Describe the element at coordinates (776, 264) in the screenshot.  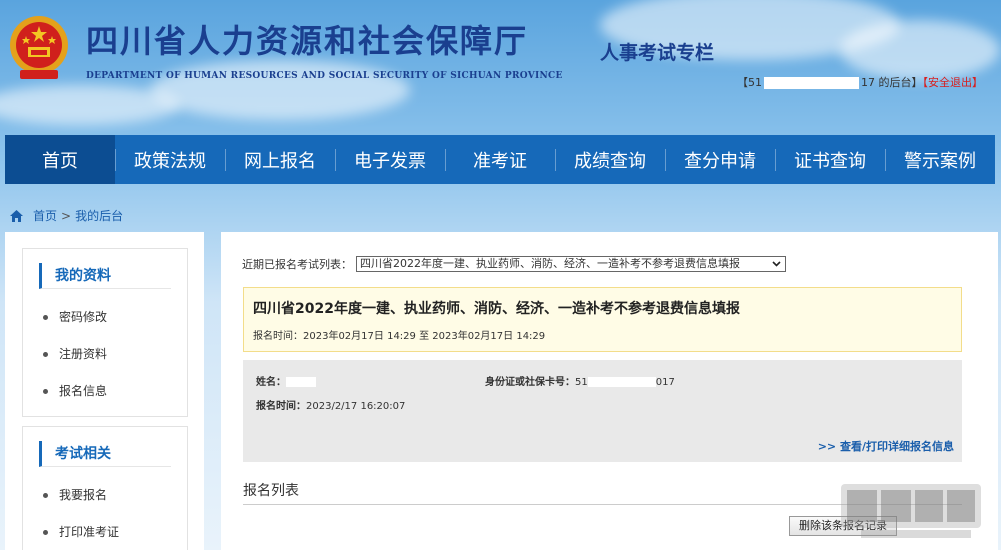
I see `chevron-down-icon` at that location.